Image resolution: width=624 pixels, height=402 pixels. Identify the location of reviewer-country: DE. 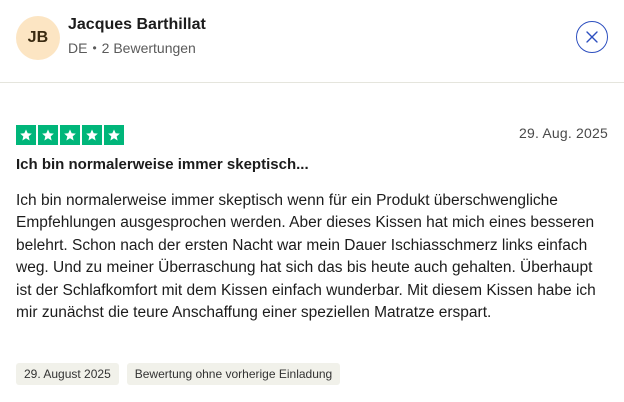
(78, 48).